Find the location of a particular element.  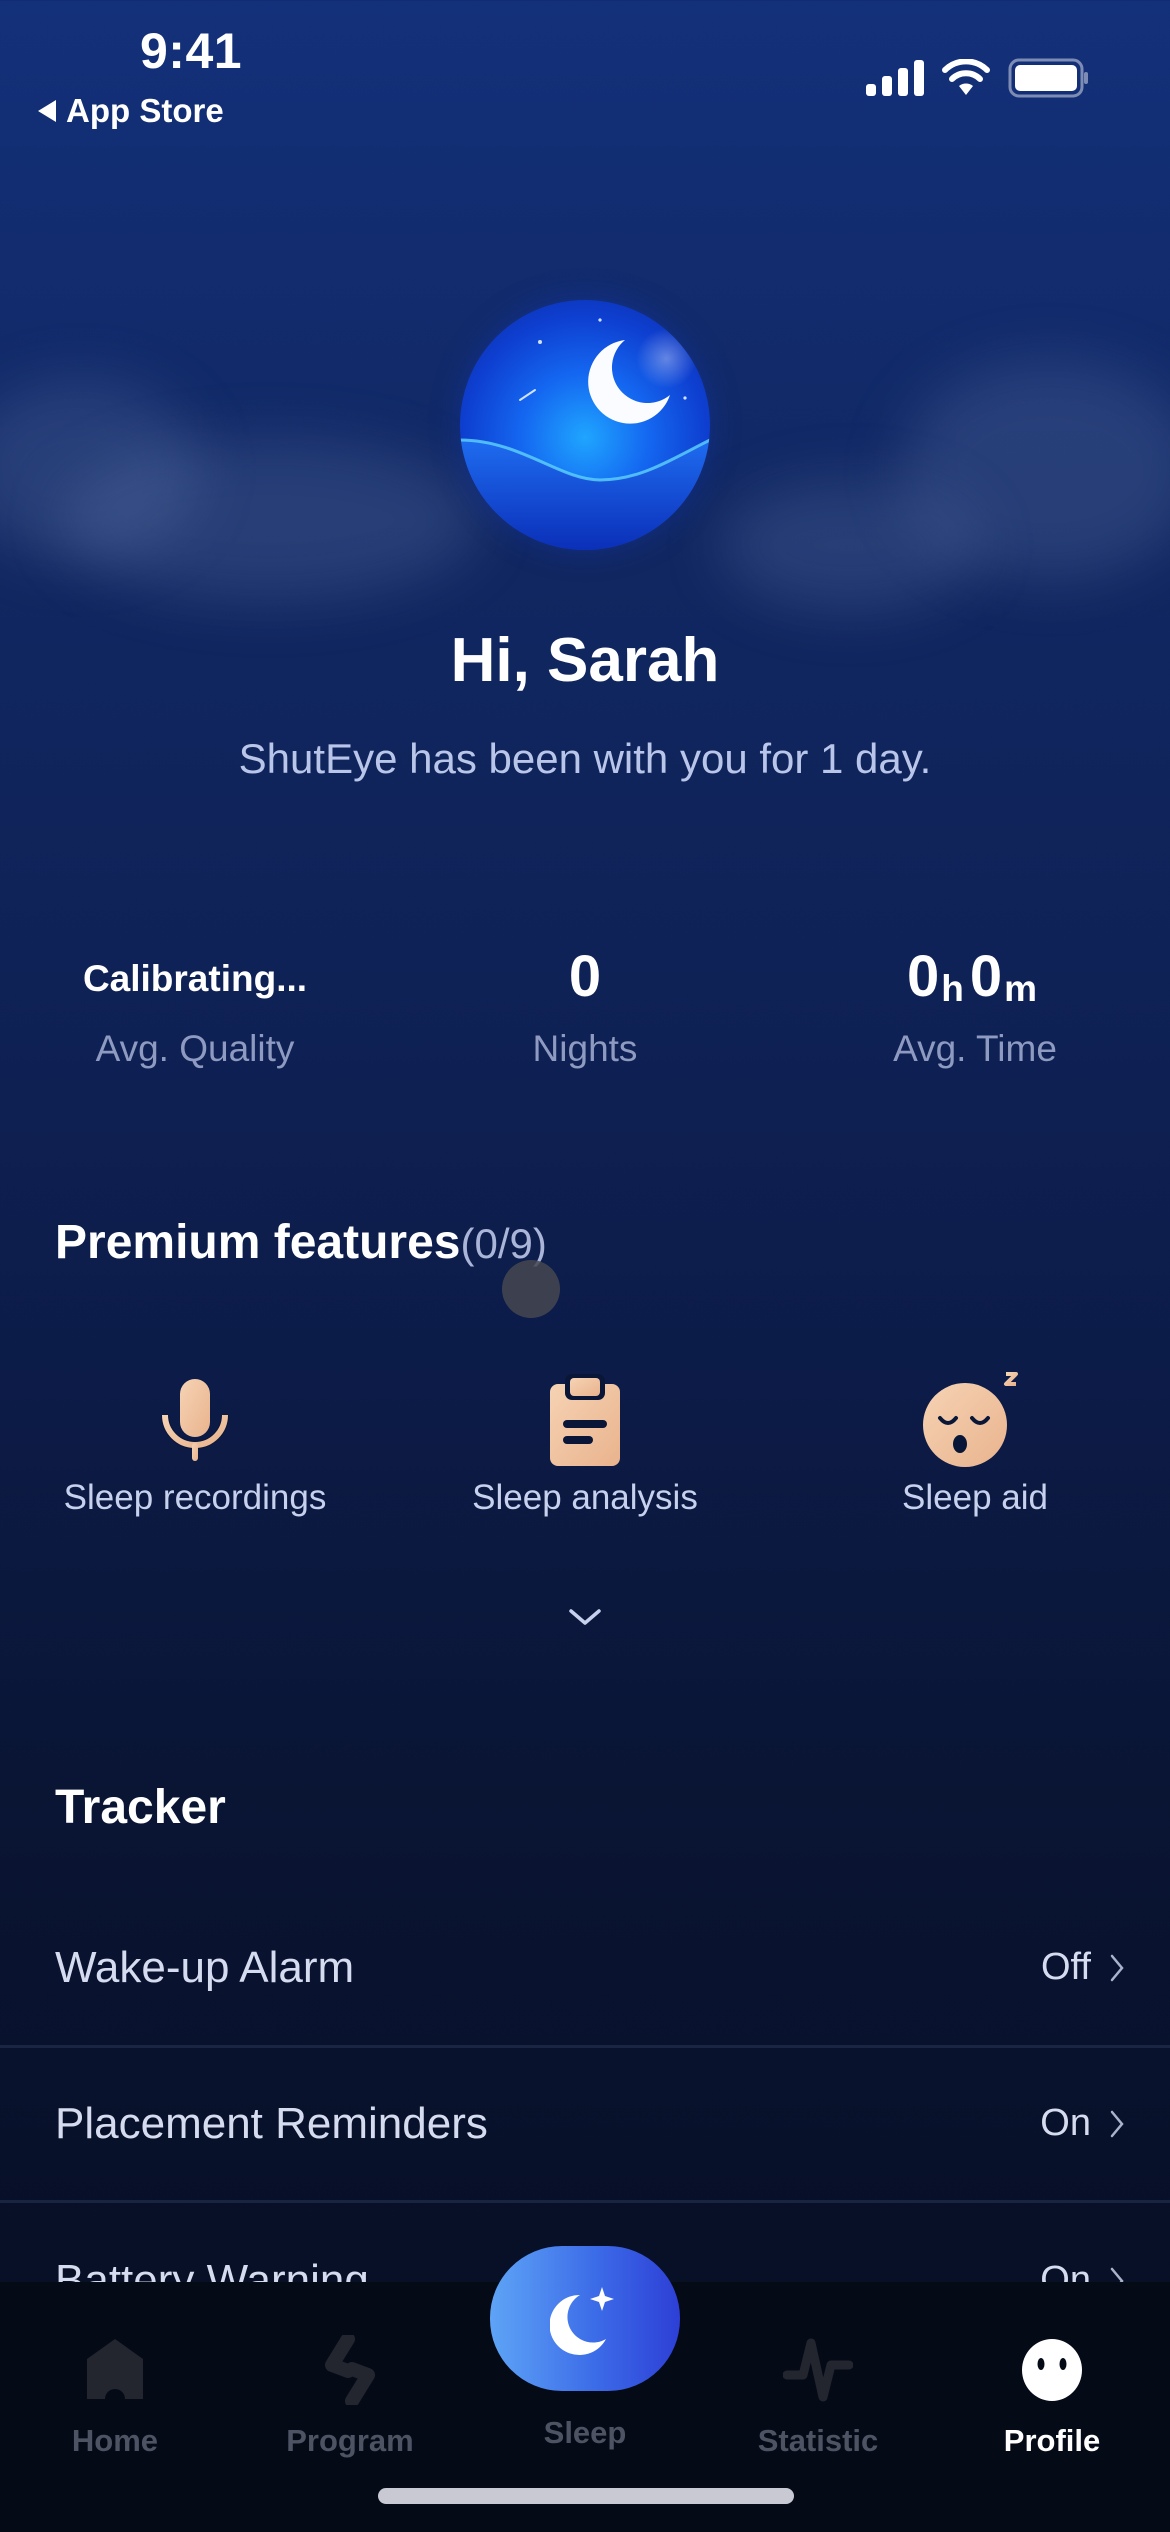

stat-value: 0h0m is located at coordinates (975, 975).